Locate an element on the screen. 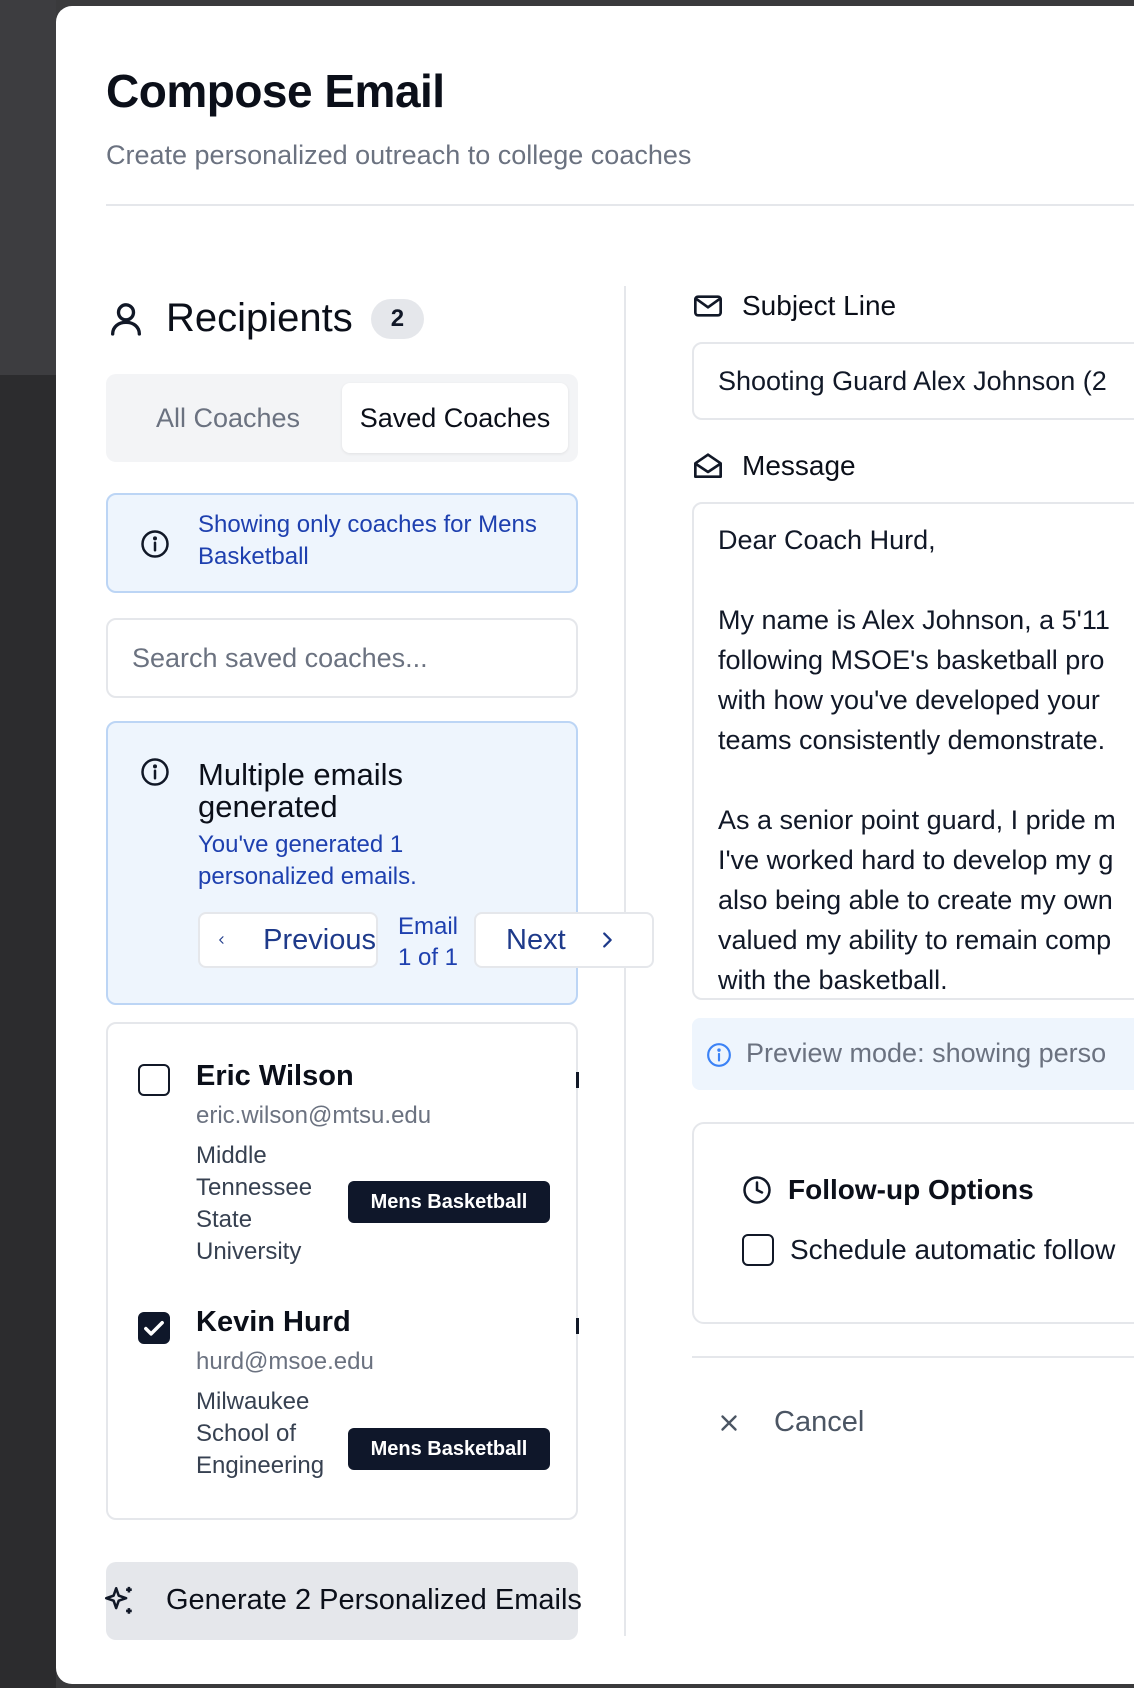 The width and height of the screenshot is (1134, 1688). cancel-label: Cancel is located at coordinates (819, 1422).